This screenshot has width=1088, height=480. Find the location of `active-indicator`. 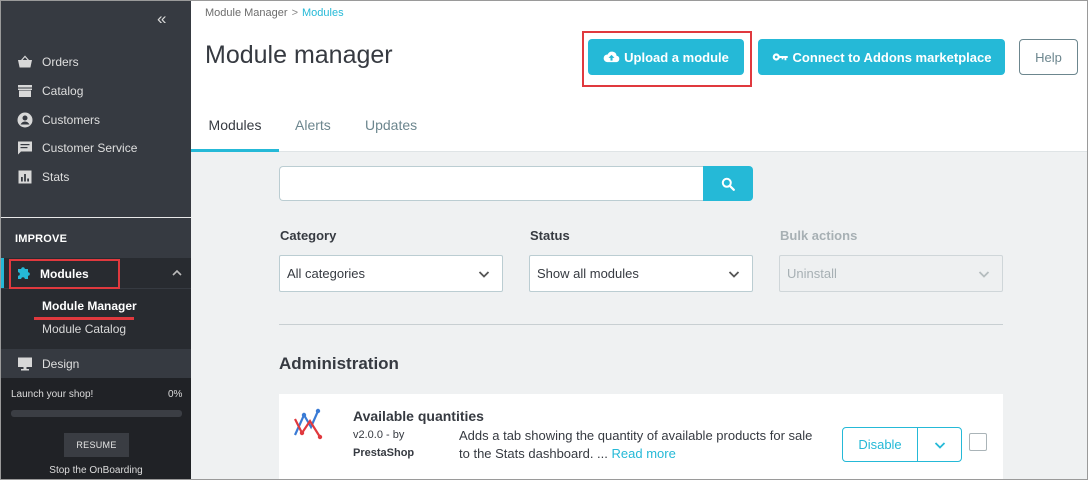

active-indicator is located at coordinates (2, 273).